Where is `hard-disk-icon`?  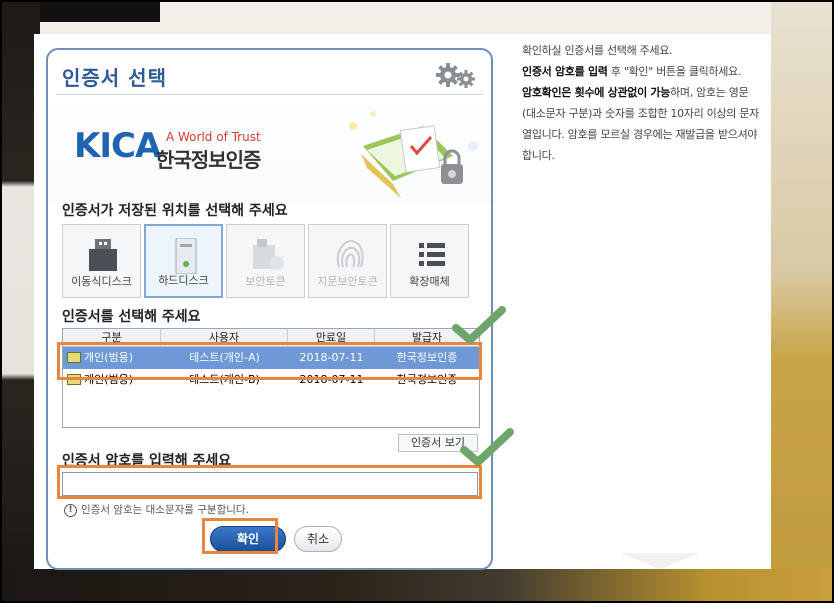 hard-disk-icon is located at coordinates (186, 256).